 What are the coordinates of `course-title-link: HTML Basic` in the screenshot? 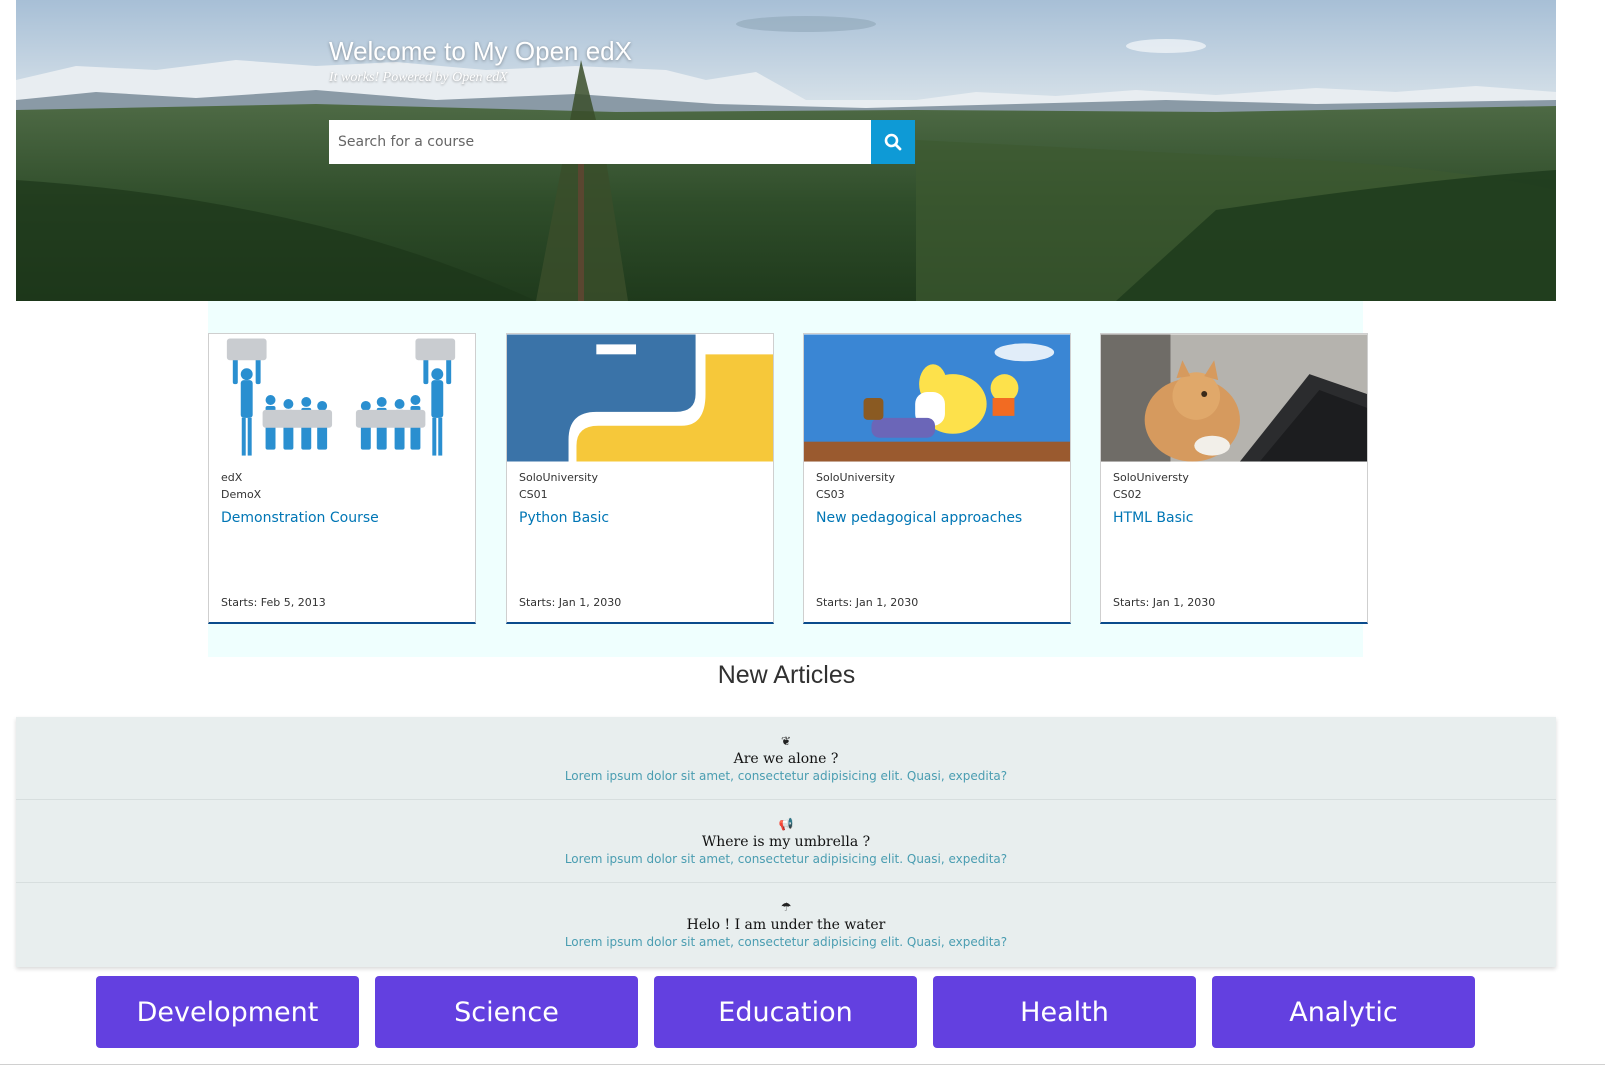 It's located at (1153, 518).